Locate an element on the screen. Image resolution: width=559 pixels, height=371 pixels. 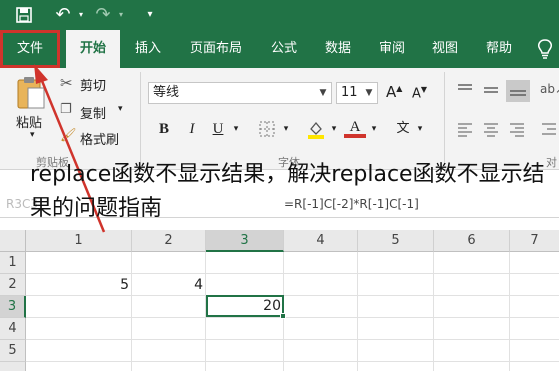
tab-page-layout: 页面布局 is located at coordinates (216, 49).